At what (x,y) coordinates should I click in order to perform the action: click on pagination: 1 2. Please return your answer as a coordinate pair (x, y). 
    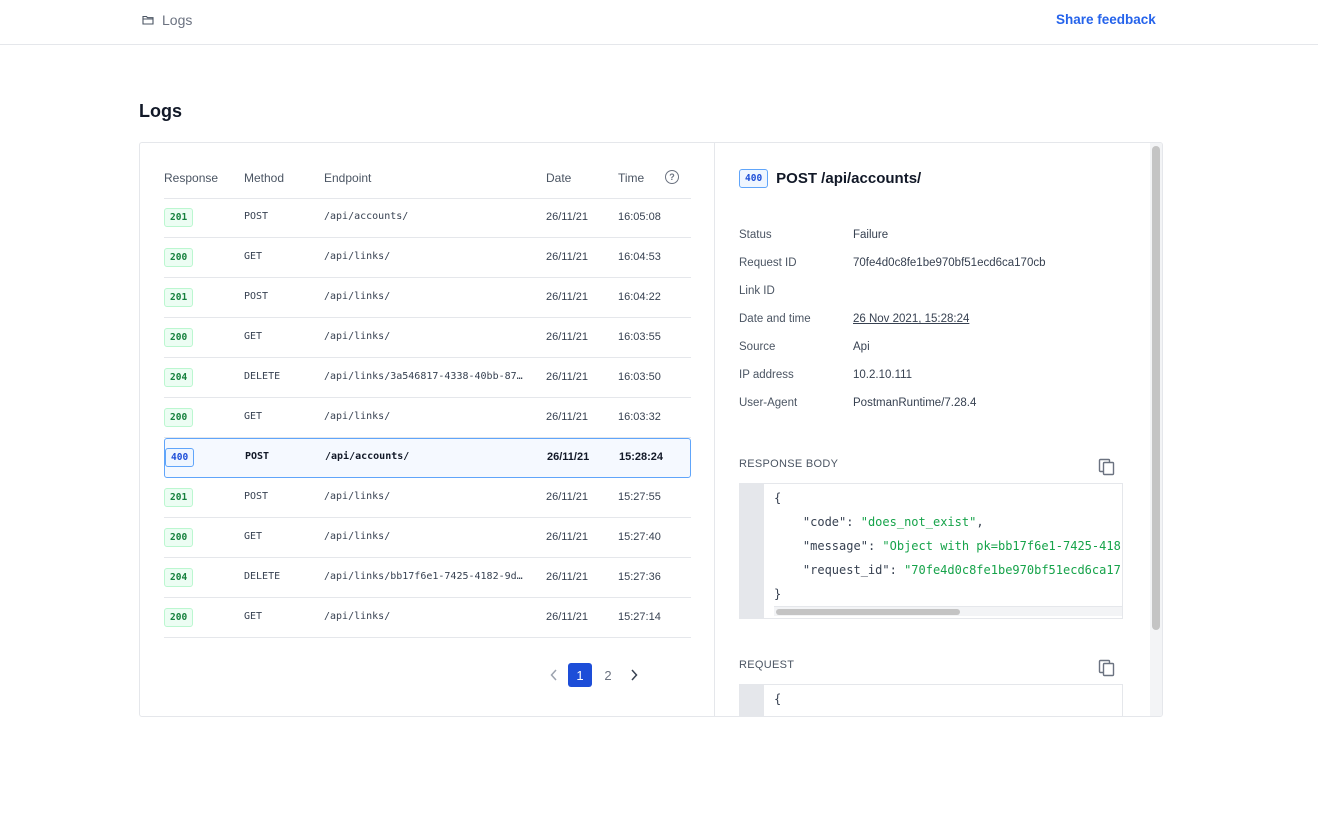
    Looking at the image, I should click on (594, 675).